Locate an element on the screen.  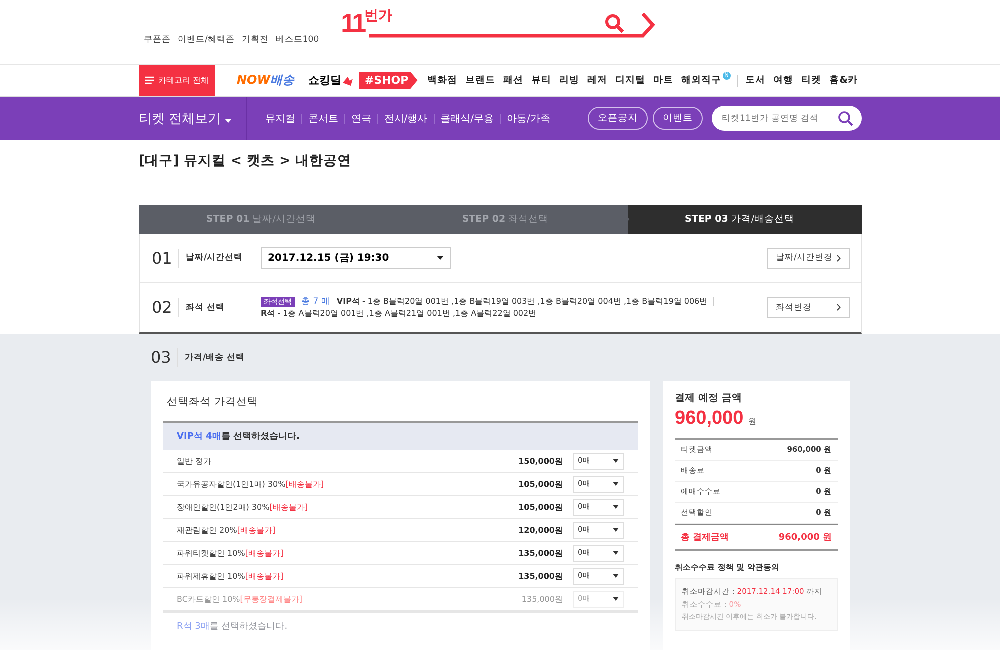
row-label: 날짜/시간선택 is located at coordinates (215, 258).